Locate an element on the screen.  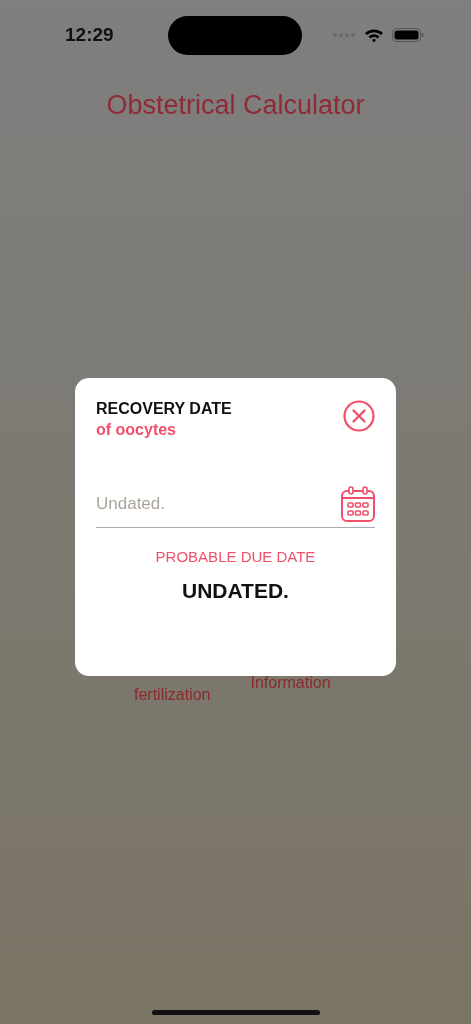
battery-icon is located at coordinates (408, 35).